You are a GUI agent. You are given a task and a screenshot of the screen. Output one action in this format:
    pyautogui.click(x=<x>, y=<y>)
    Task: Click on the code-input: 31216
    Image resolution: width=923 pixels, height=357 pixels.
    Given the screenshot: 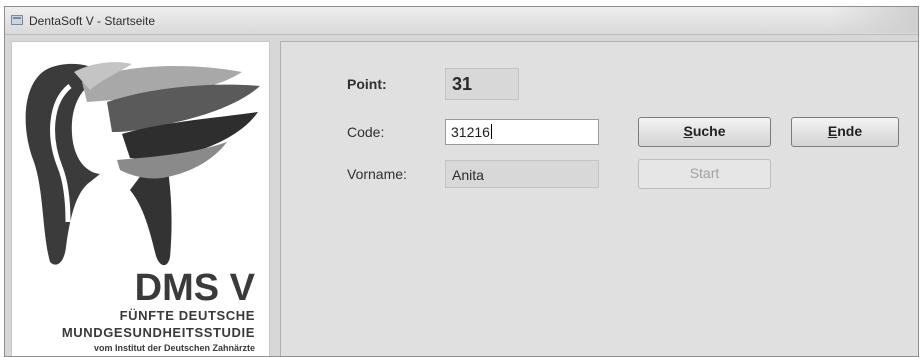 What is the action you would take?
    pyautogui.click(x=522, y=132)
    